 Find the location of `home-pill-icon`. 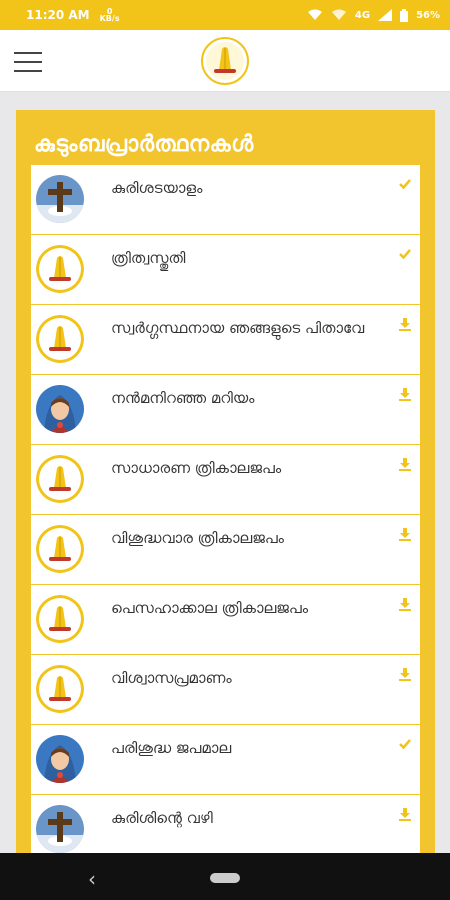

home-pill-icon is located at coordinates (225, 878).